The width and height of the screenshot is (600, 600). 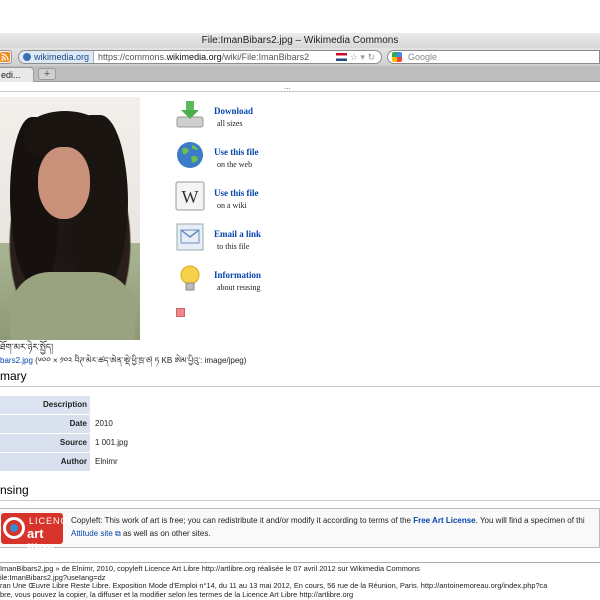 I want to click on field-label: Source, so click(x=45, y=443).